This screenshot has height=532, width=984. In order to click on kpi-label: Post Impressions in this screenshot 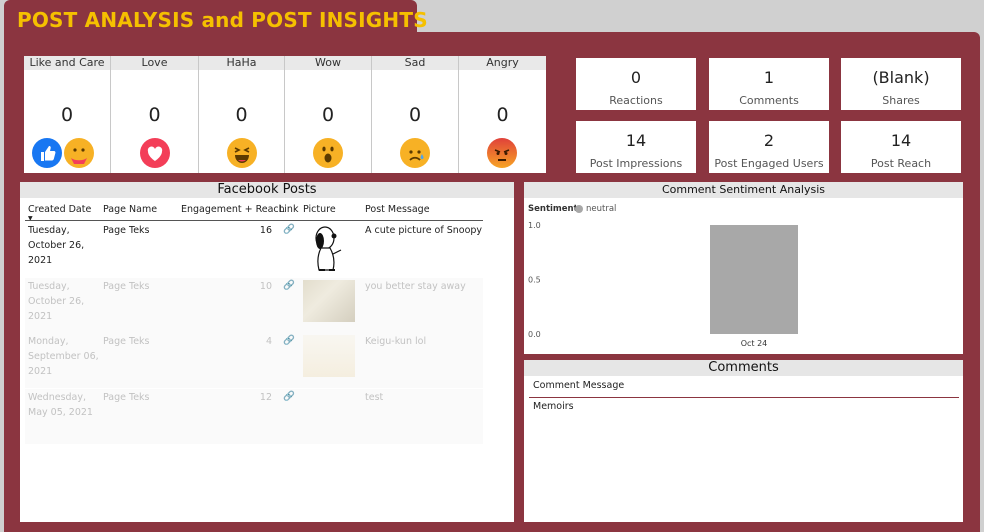, I will do `click(636, 163)`.